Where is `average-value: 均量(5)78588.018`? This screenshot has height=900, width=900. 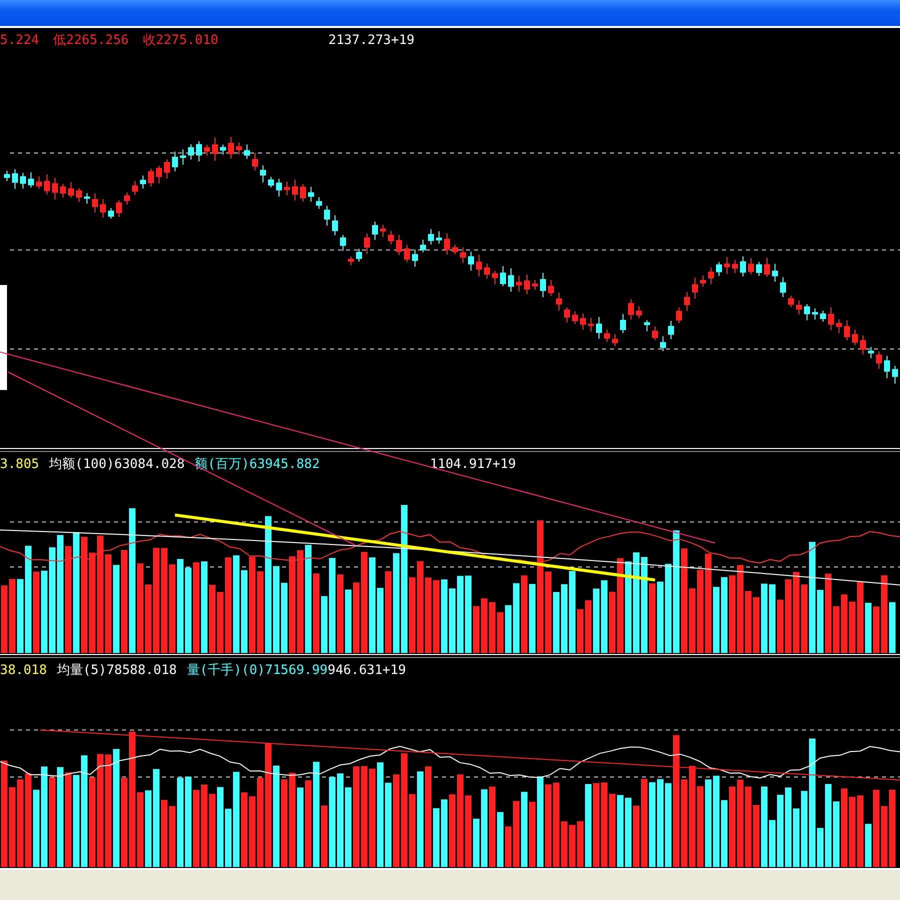 average-value: 均量(5)78588.018 is located at coordinates (116, 670).